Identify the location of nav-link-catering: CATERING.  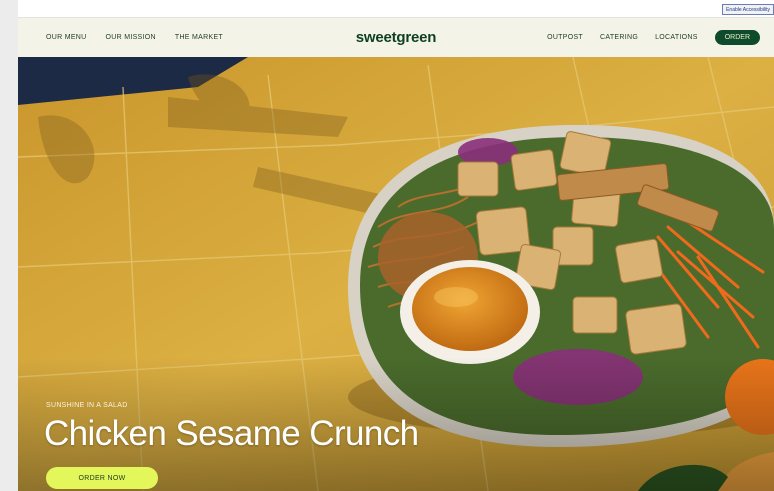
(619, 37).